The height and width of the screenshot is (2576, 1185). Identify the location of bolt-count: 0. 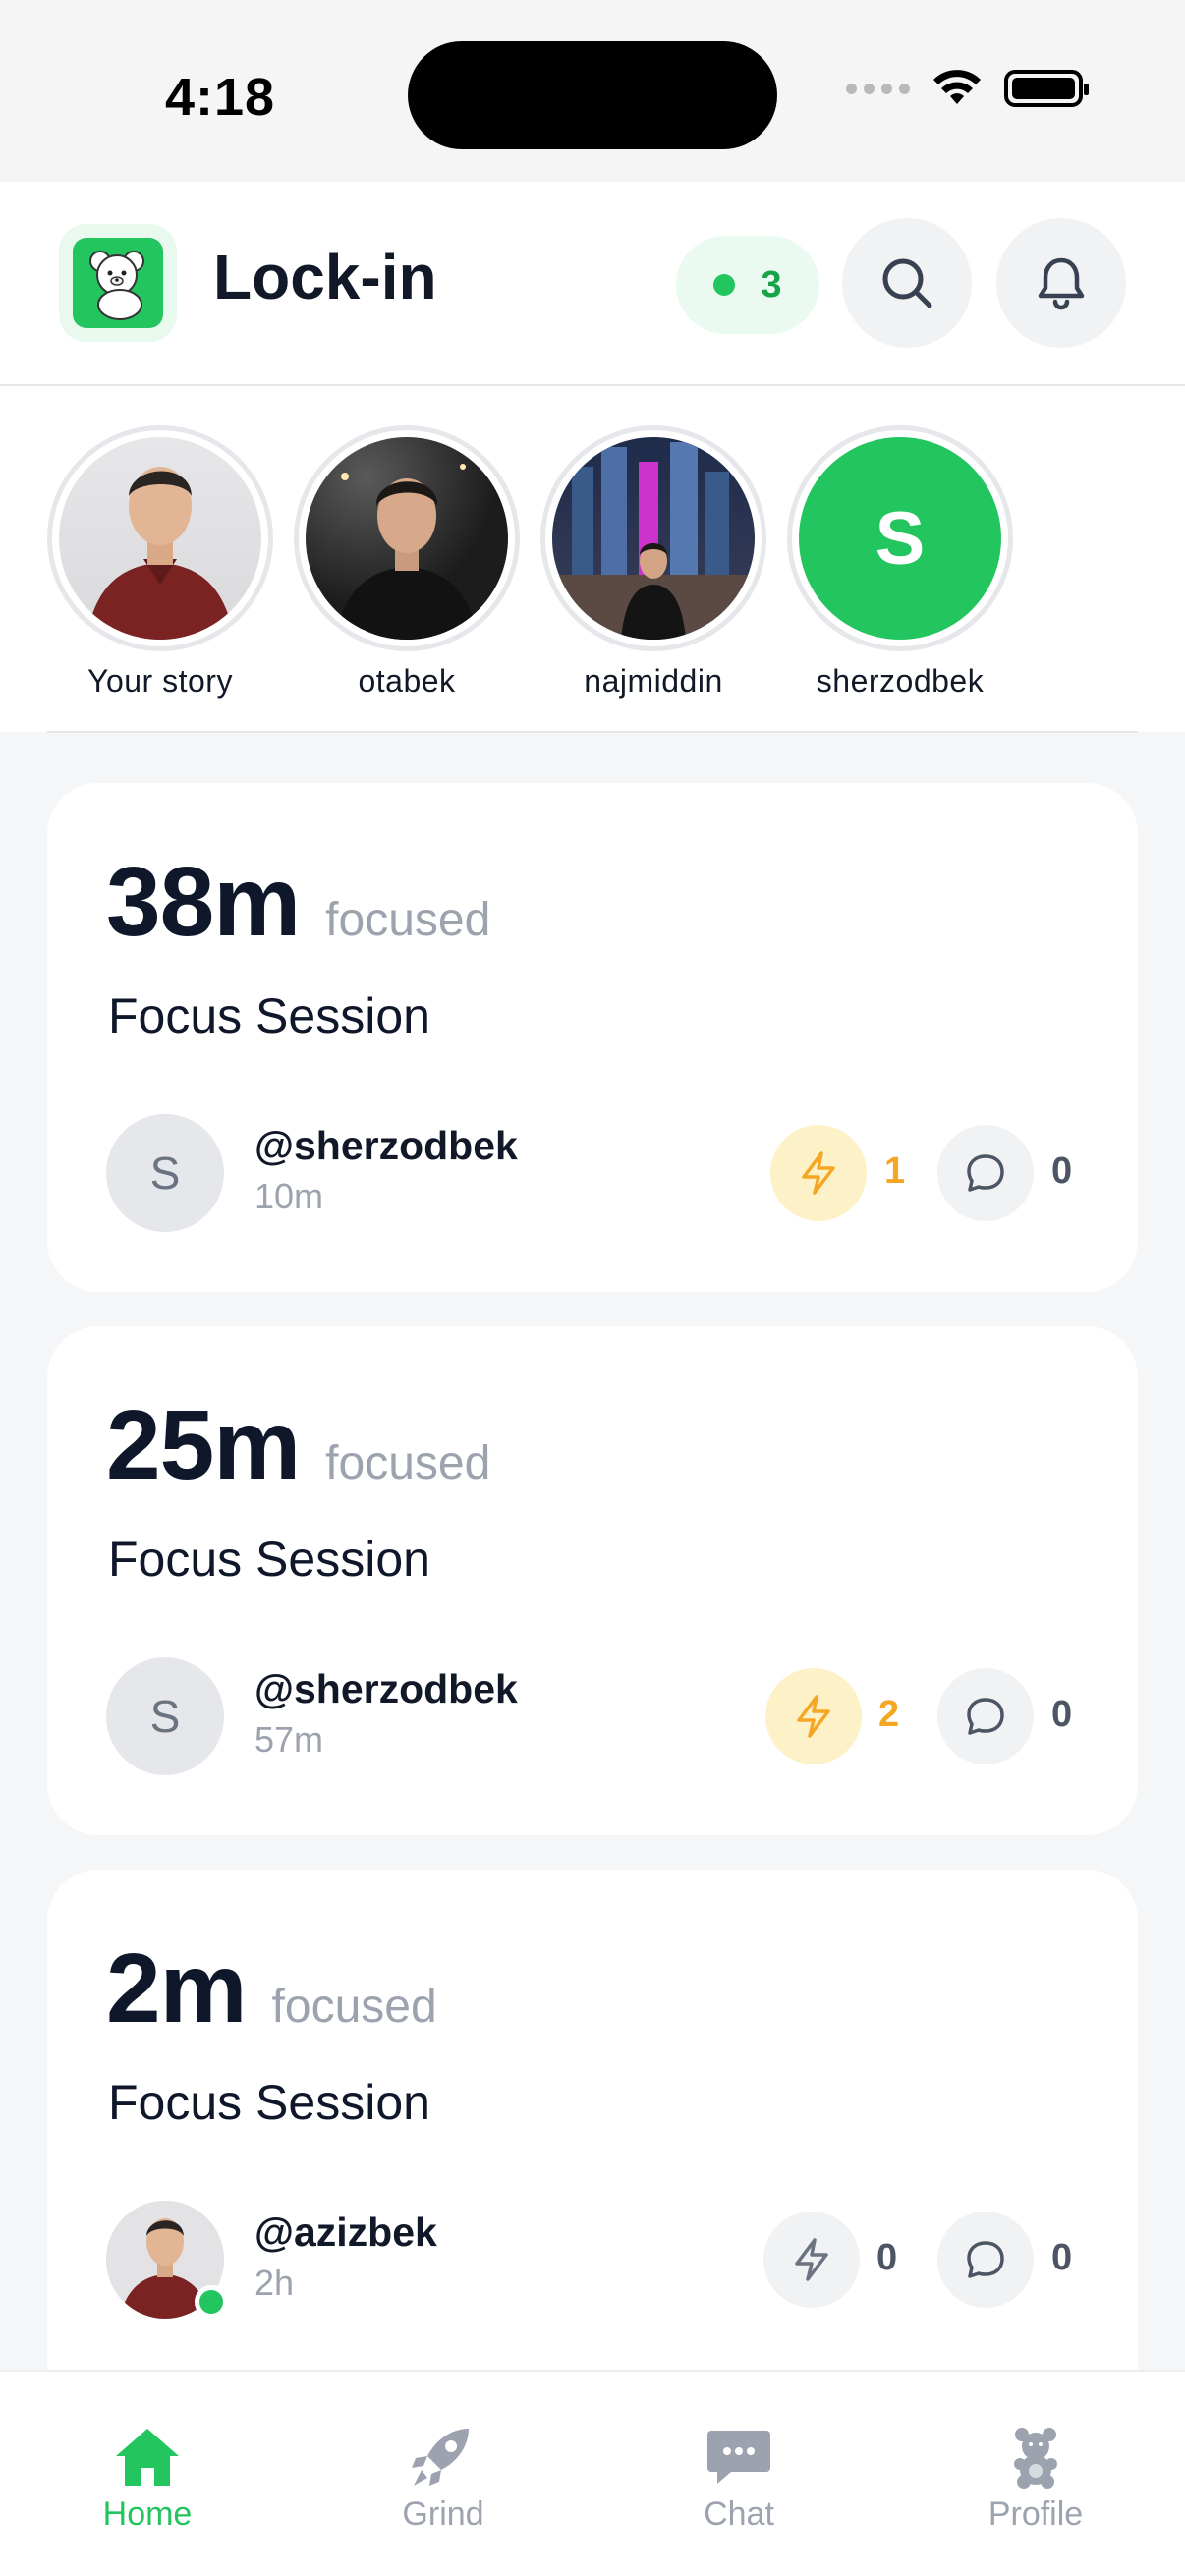
(887, 2257).